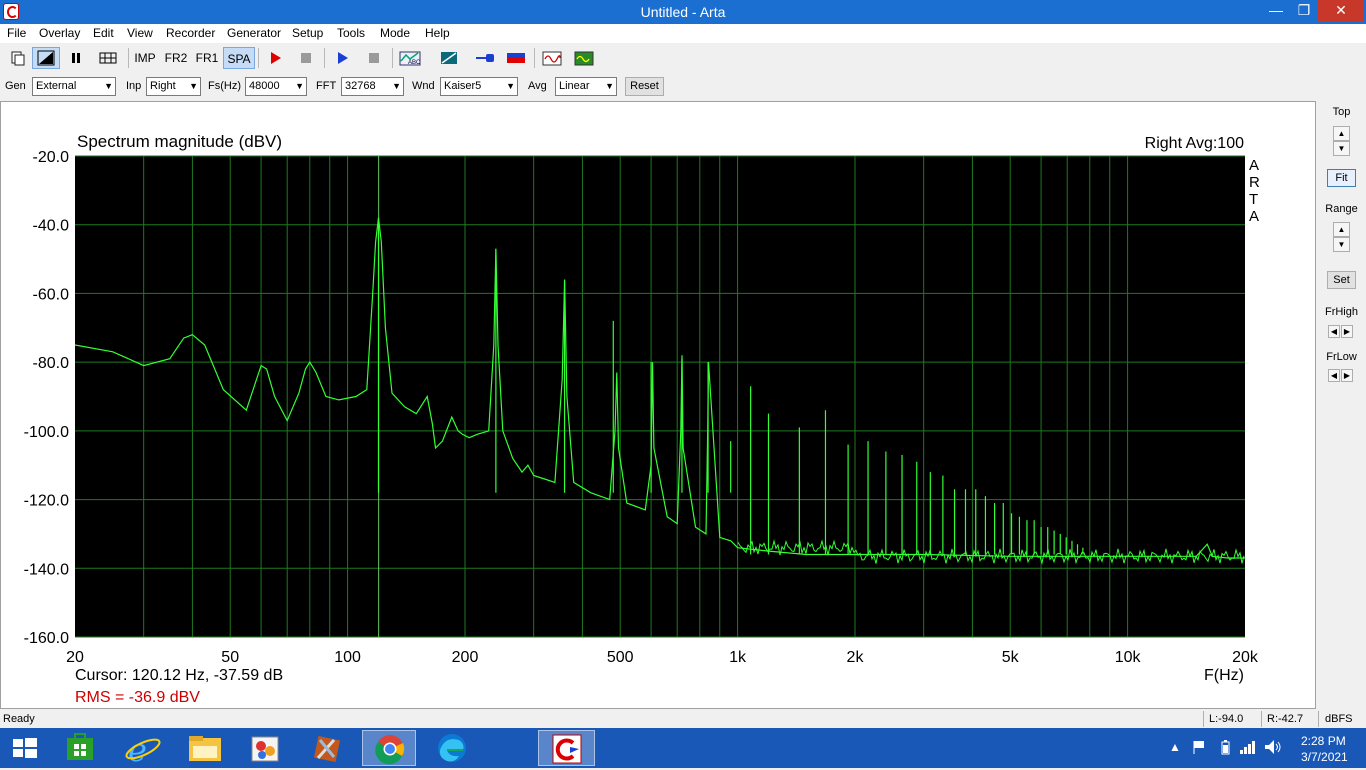  I want to click on title-bar: Untitled - Arta — ❐ ✕, so click(683, 12).